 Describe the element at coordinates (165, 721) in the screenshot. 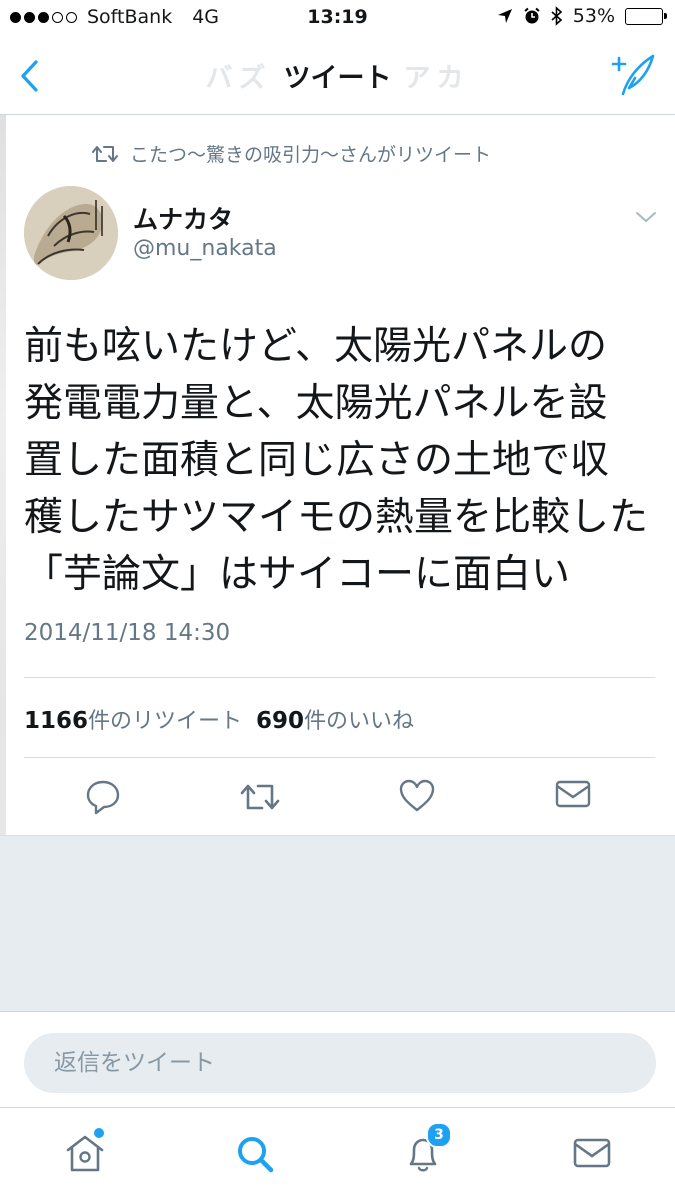

I see `retweet-count-label: 件のリツイート` at that location.